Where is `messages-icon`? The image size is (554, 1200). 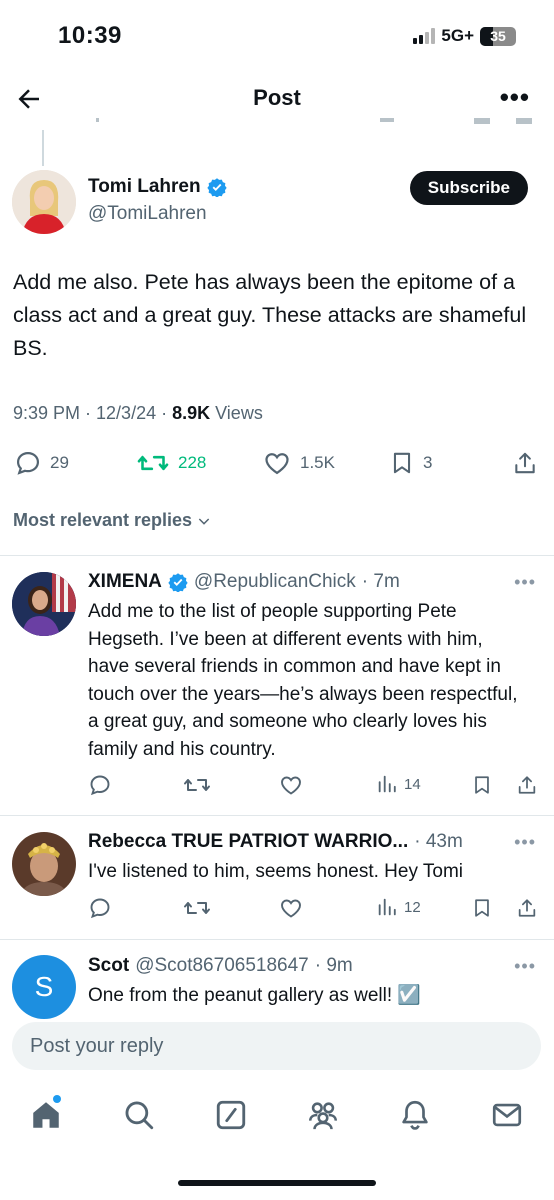
messages-icon is located at coordinates (507, 1115).